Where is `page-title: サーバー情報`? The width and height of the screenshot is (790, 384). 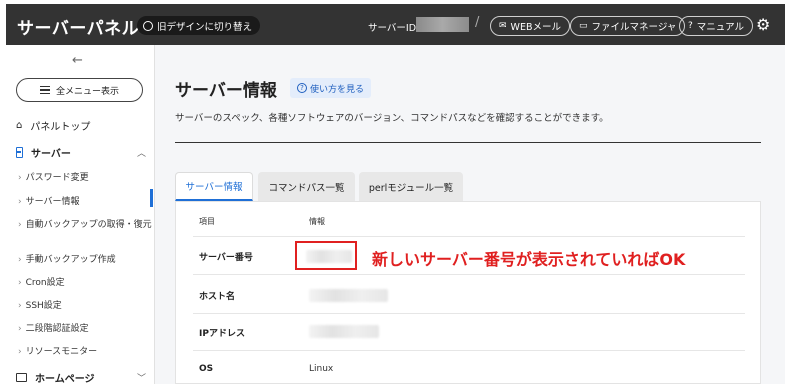 page-title: サーバー情報 is located at coordinates (226, 91).